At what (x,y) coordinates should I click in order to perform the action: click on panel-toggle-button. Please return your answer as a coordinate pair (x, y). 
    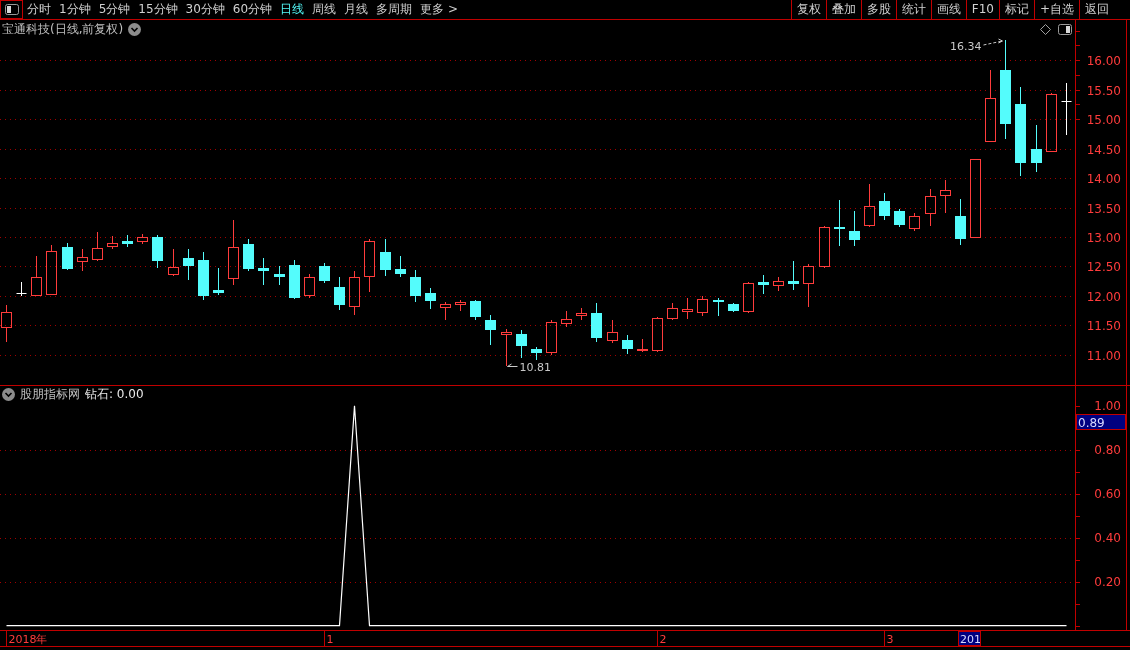
    Looking at the image, I should click on (11, 9).